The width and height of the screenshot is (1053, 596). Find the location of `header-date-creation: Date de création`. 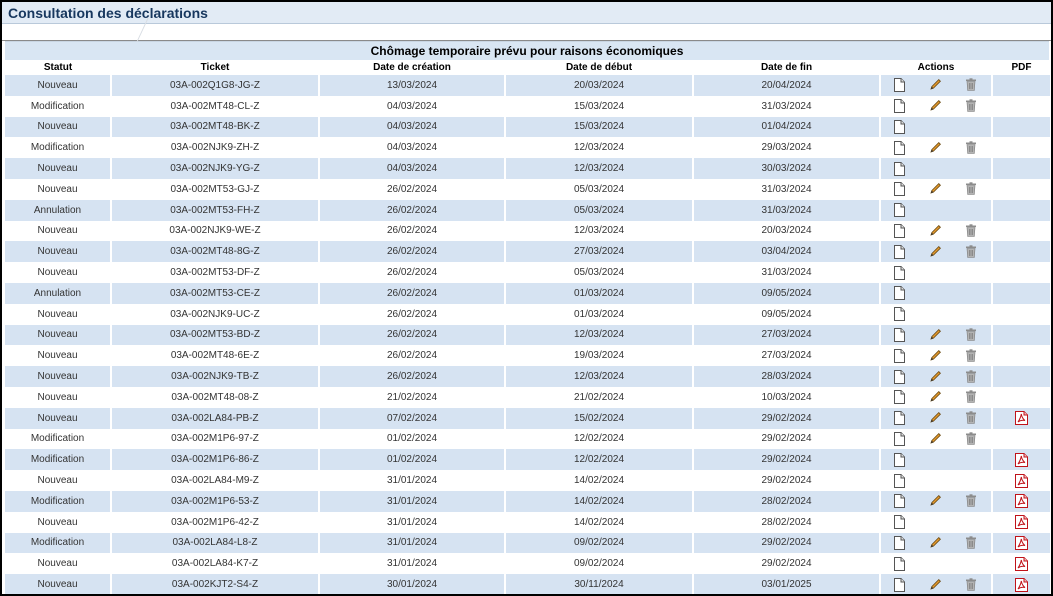

header-date-creation: Date de création is located at coordinates (412, 67).